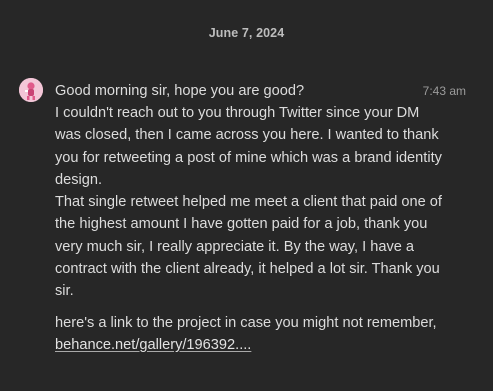 This screenshot has height=391, width=493. I want to click on date-separator: June 7, 2024, so click(246, 33).